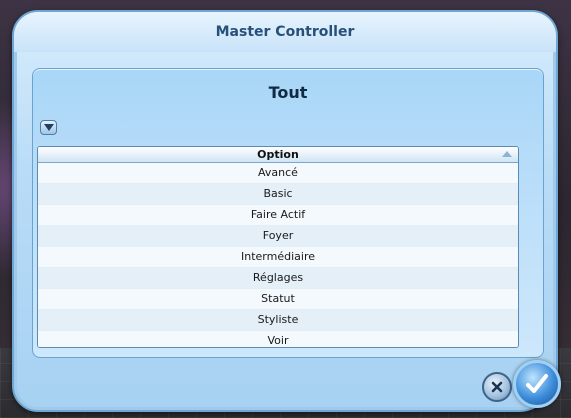 This screenshot has width=571, height=418. I want to click on title-bar: Master Controller, so click(285, 32).